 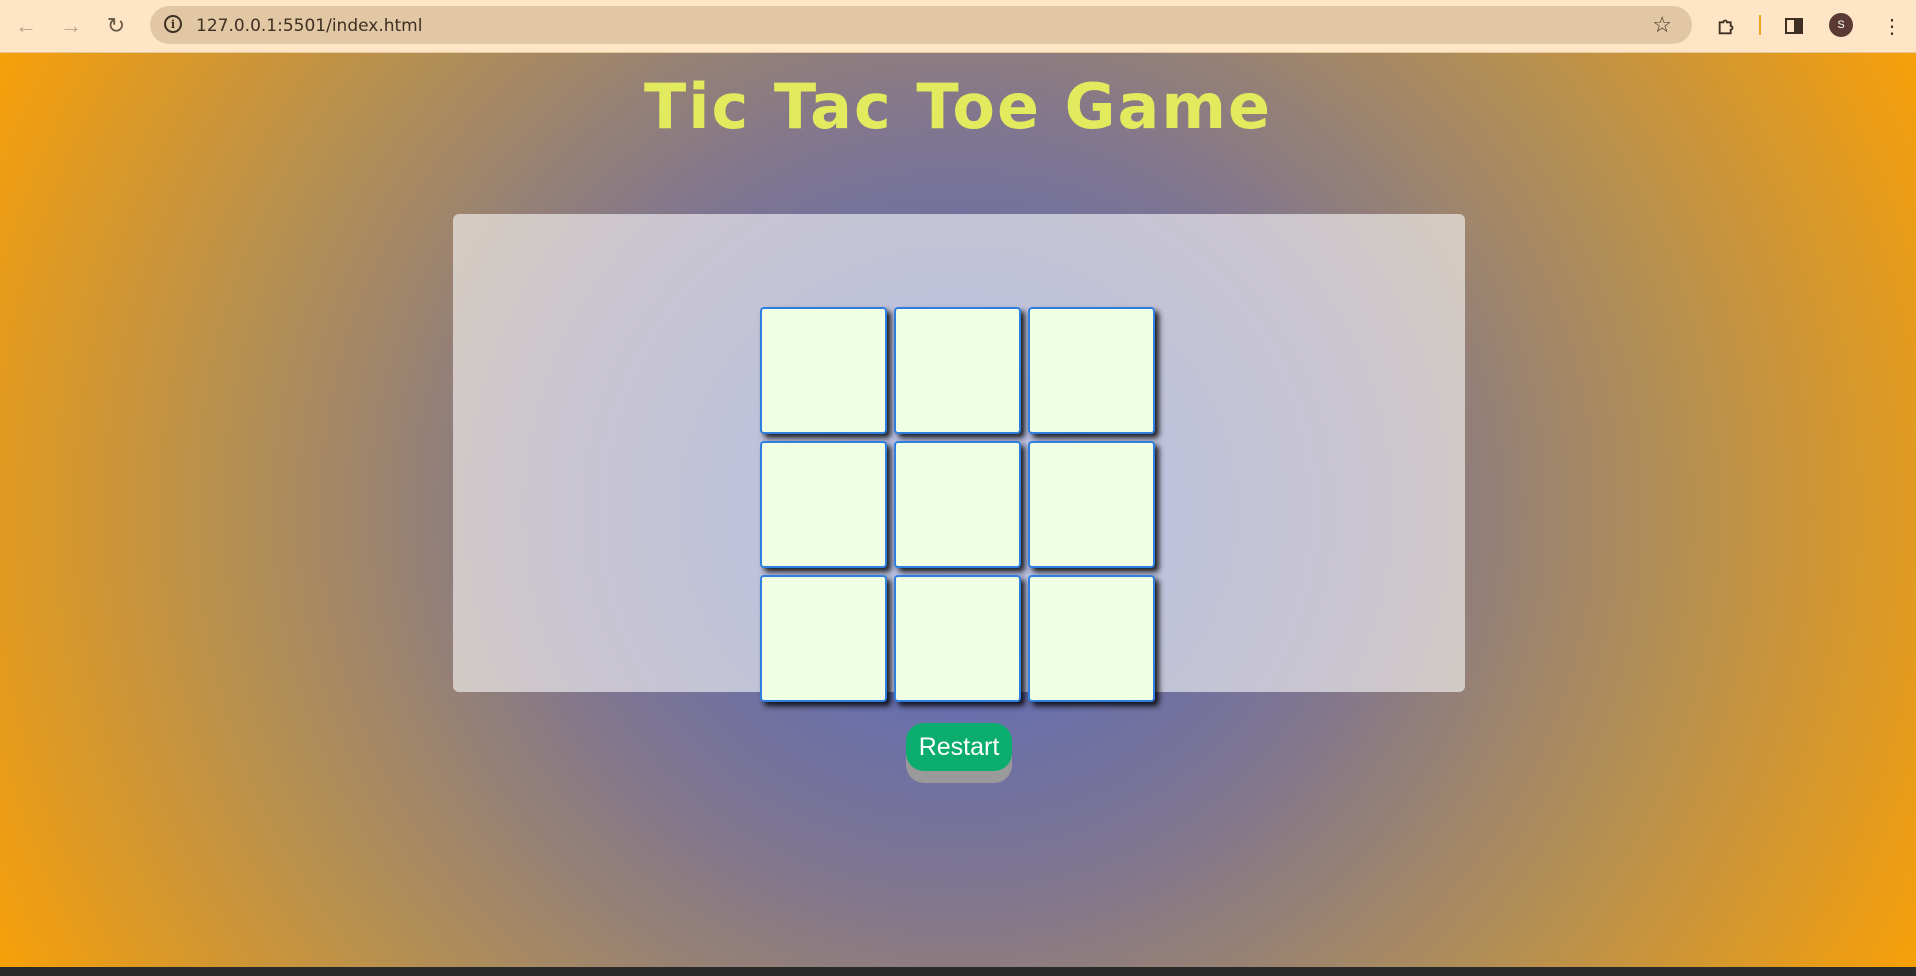 I want to click on profile-avatar: S, so click(x=1841, y=25).